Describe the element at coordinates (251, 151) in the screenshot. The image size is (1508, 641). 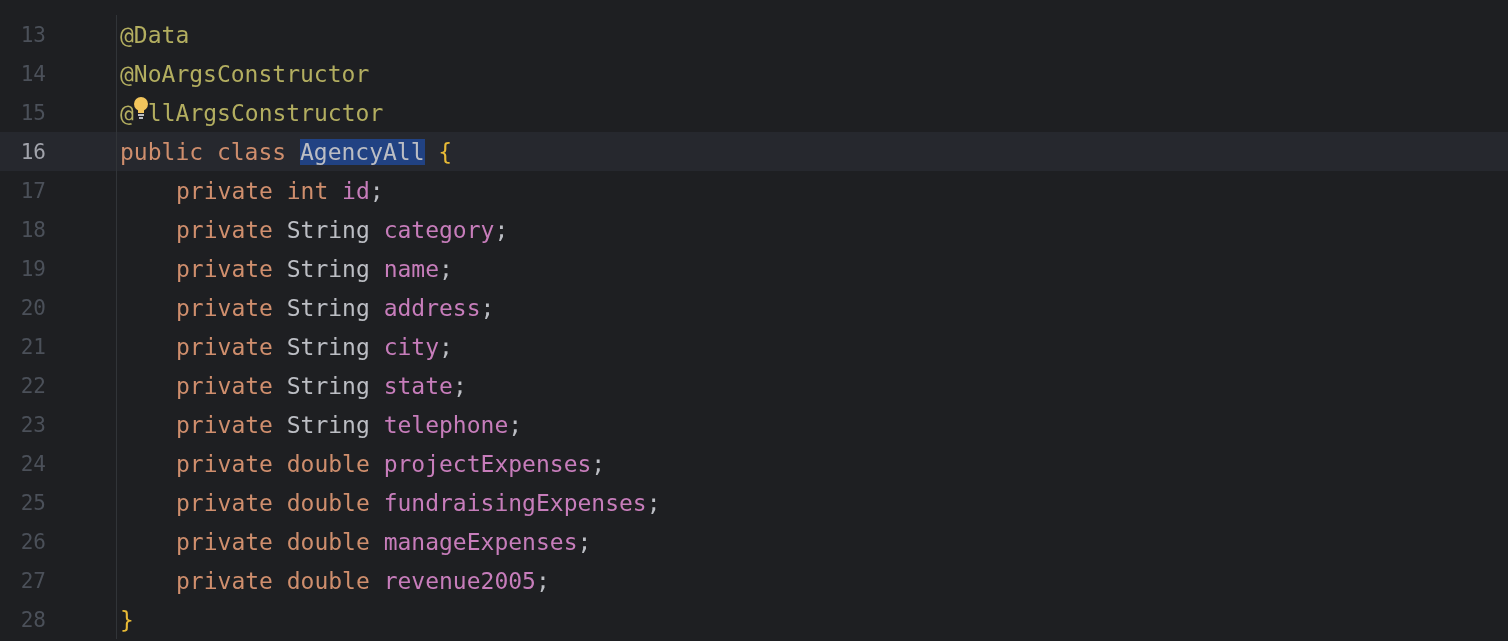
I see `keyword-text: class` at that location.